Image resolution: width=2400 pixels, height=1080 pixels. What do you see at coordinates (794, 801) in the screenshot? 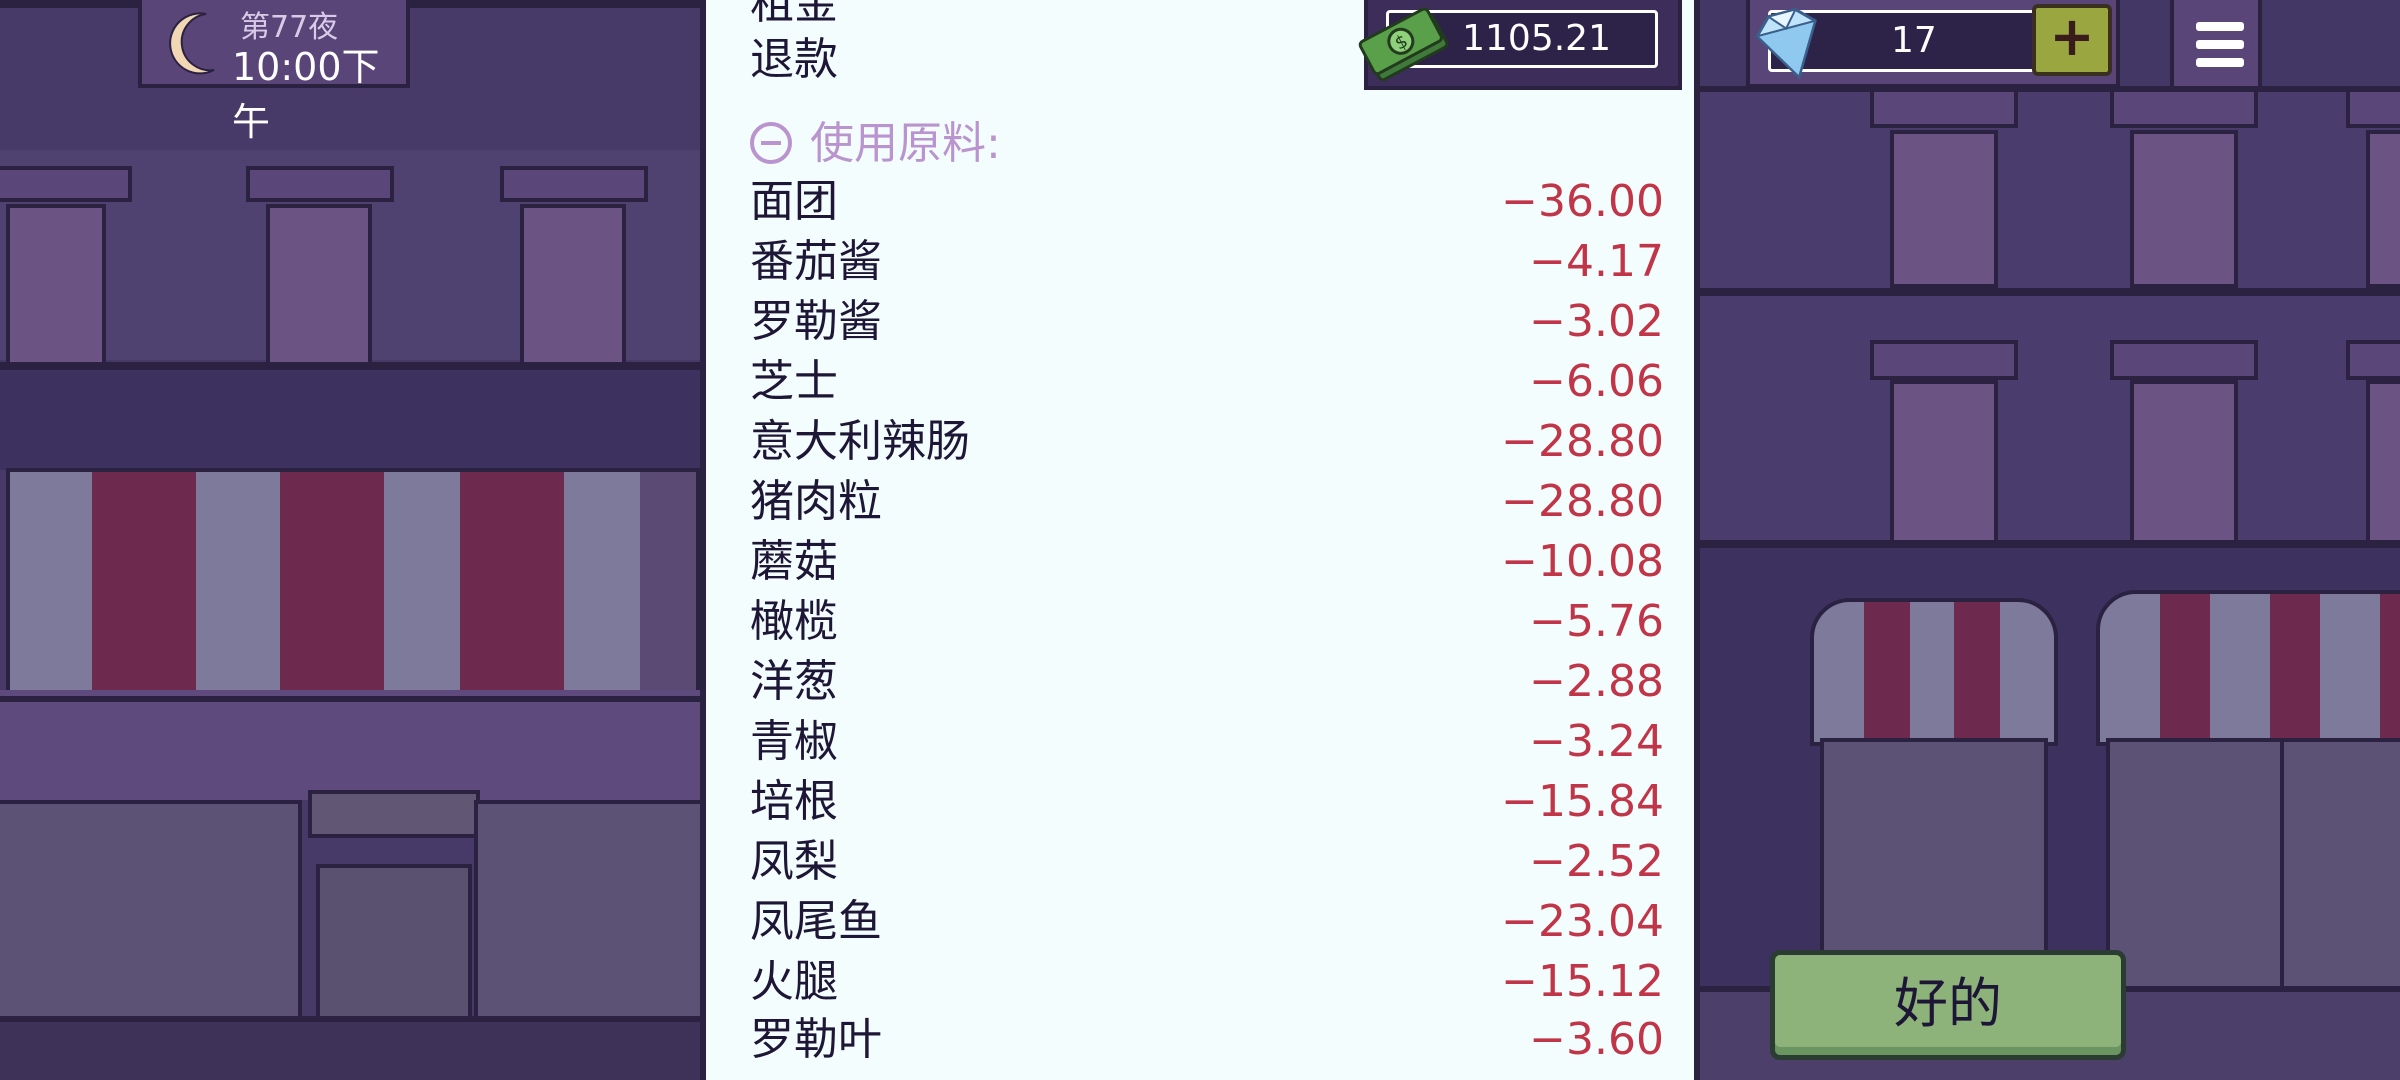
I see `ingredient-name: 培根` at bounding box center [794, 801].